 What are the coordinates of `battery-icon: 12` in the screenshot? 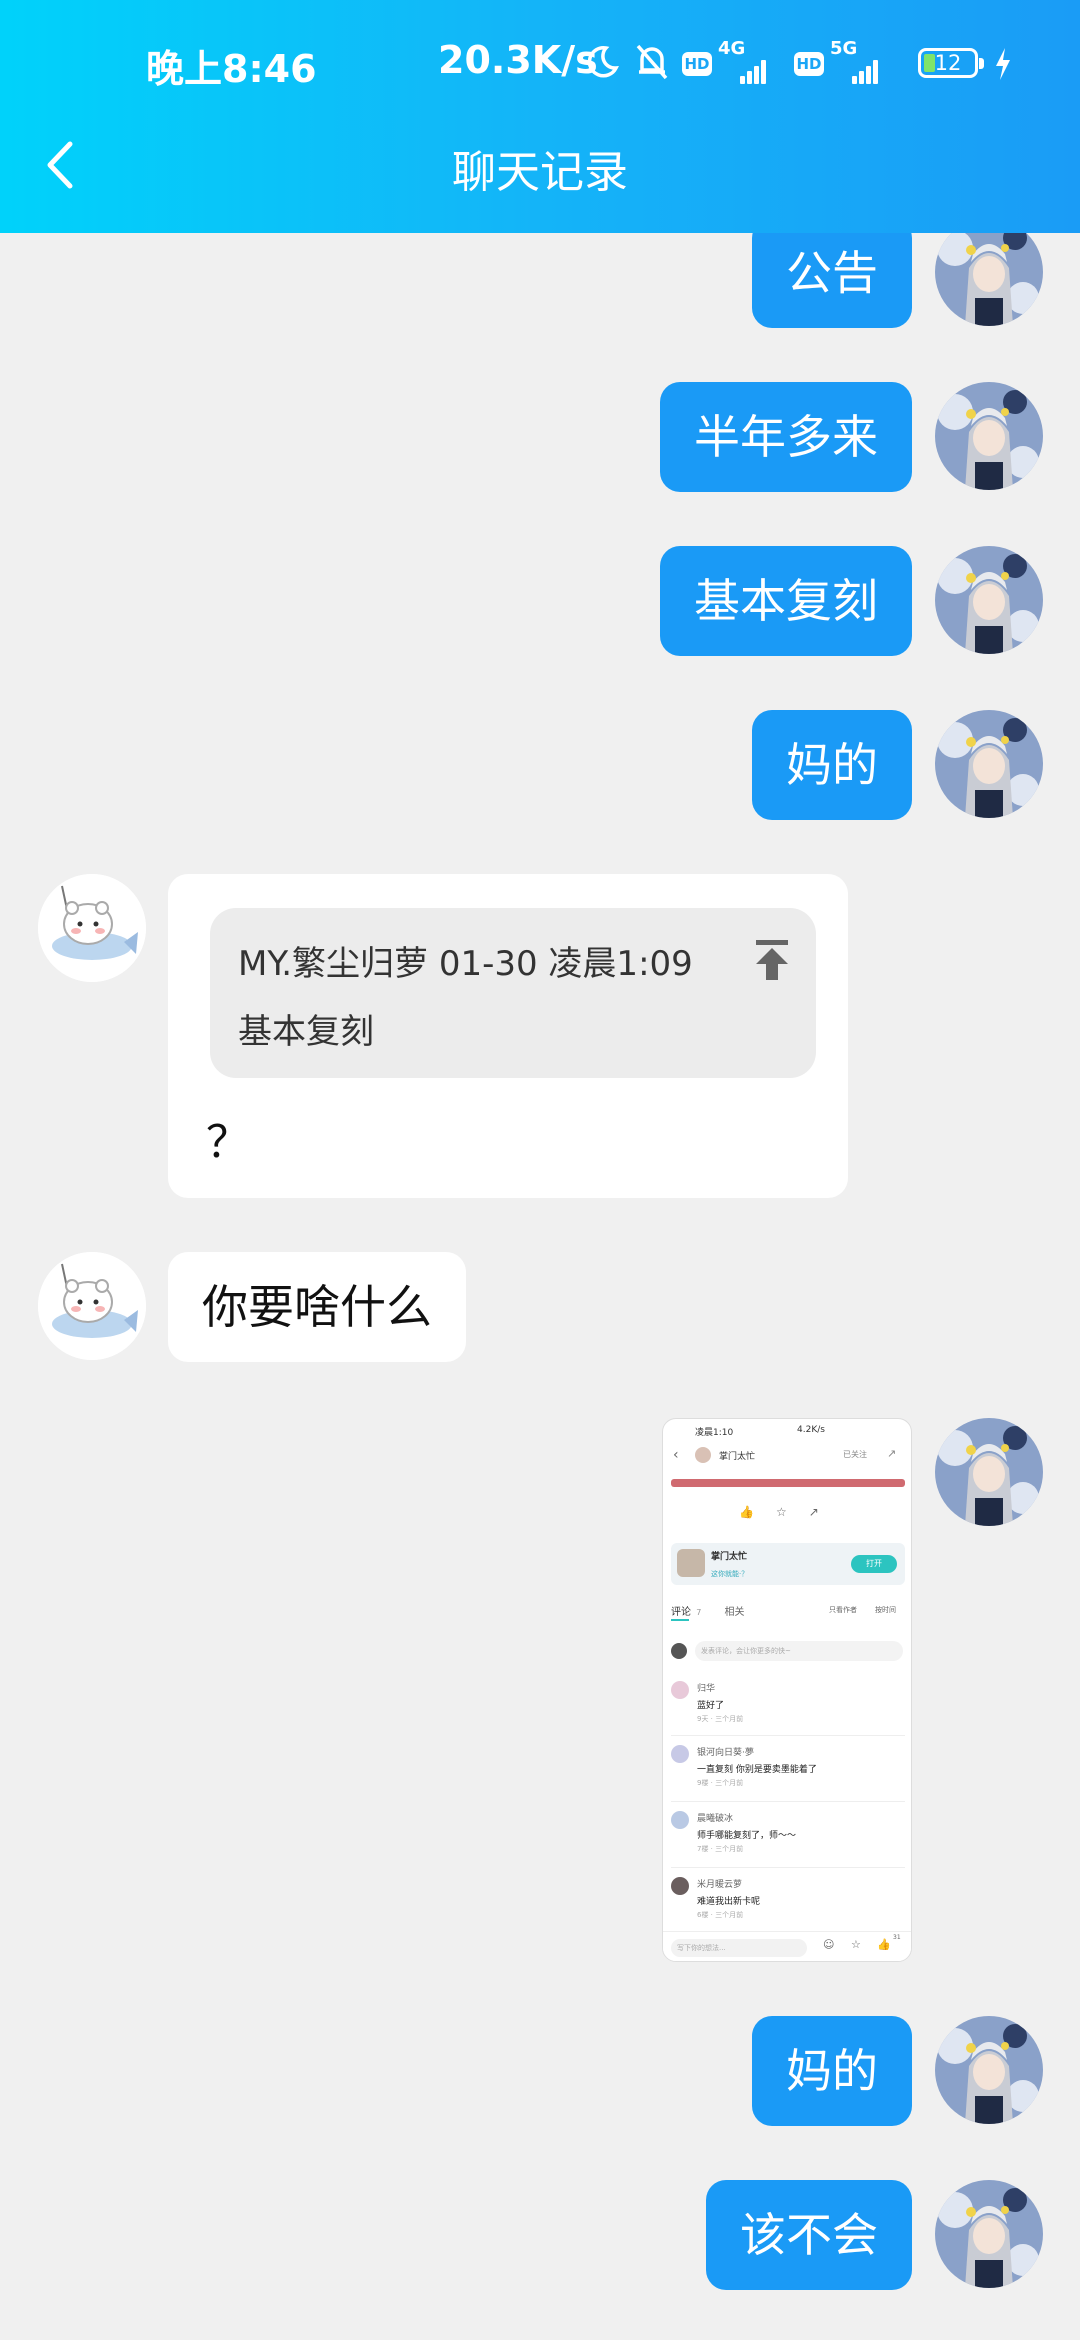 It's located at (951, 63).